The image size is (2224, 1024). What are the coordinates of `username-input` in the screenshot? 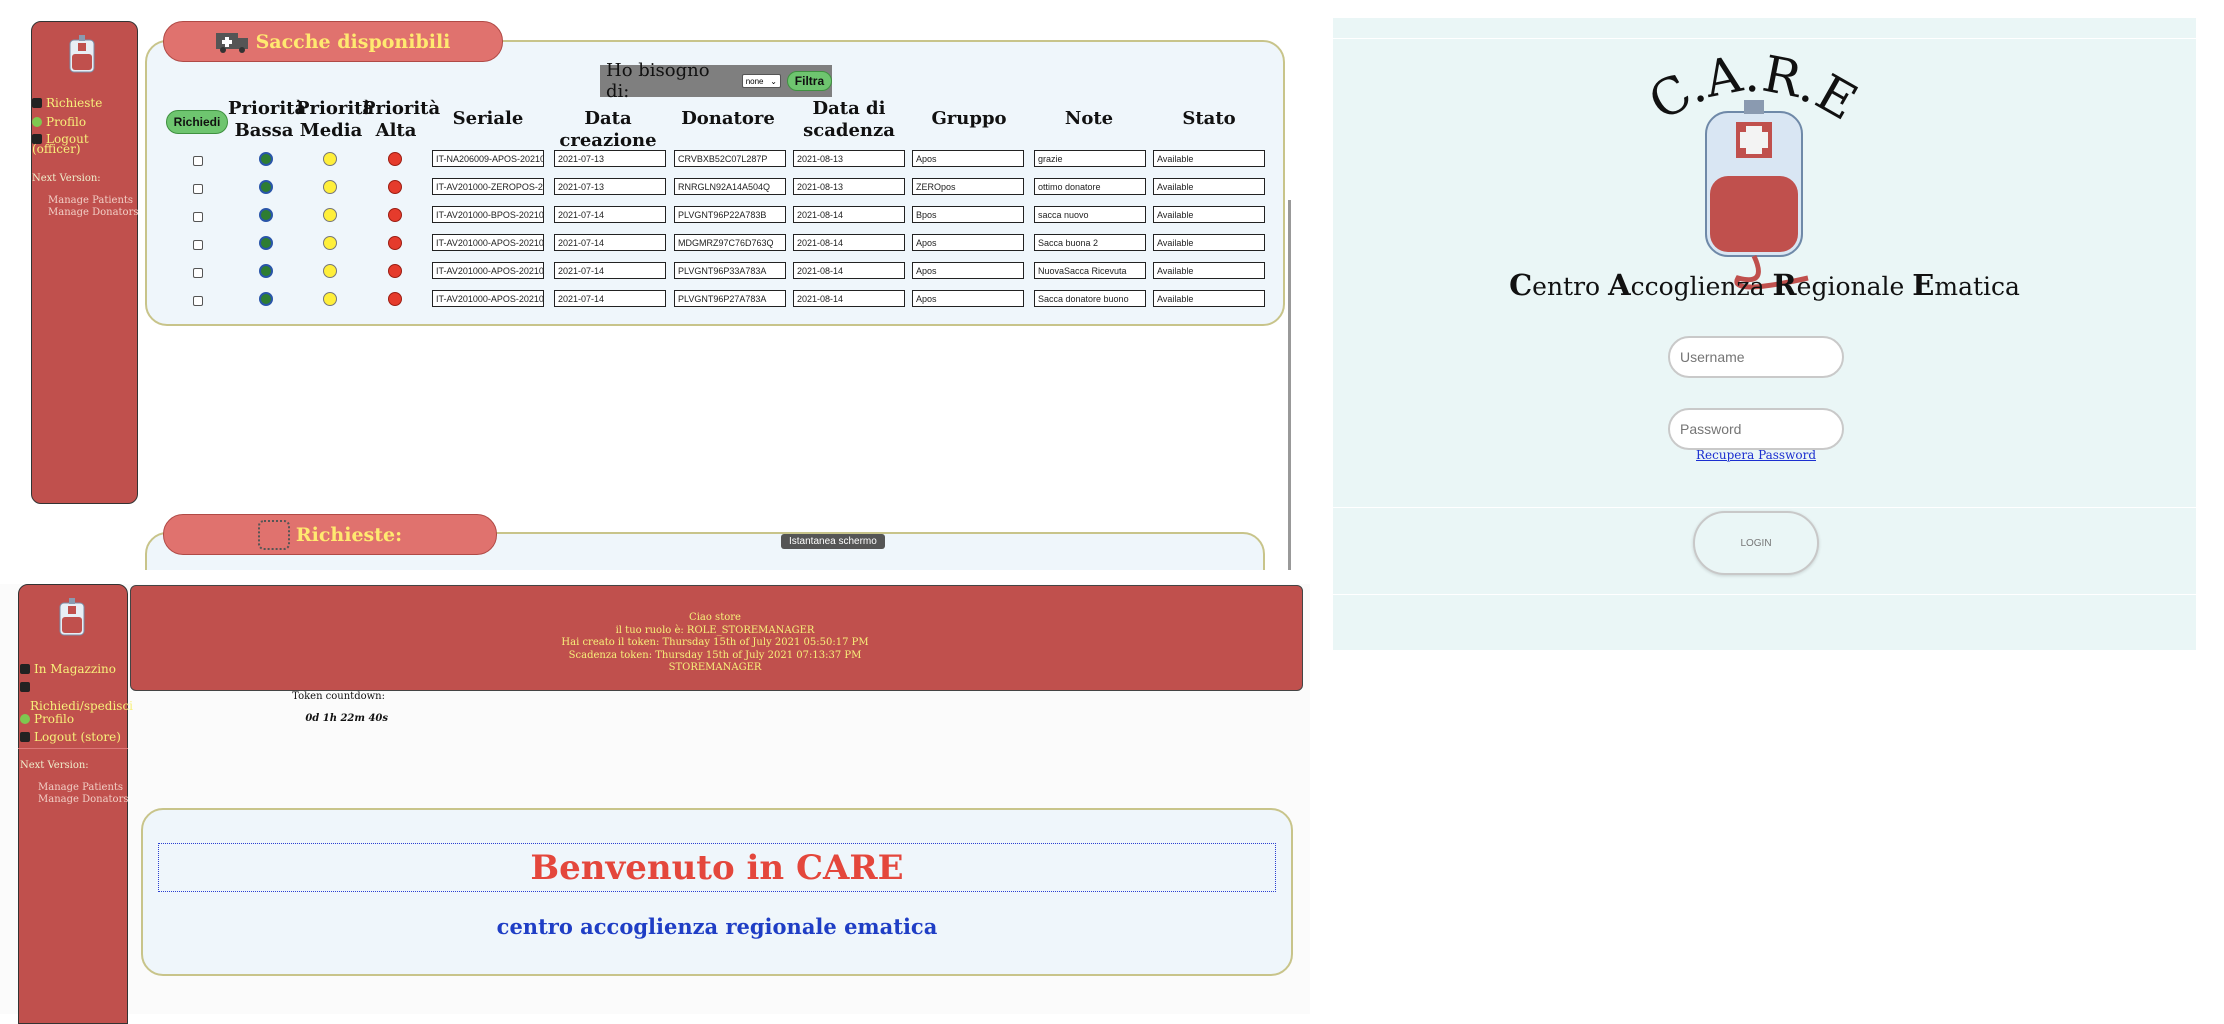 It's located at (1756, 357).